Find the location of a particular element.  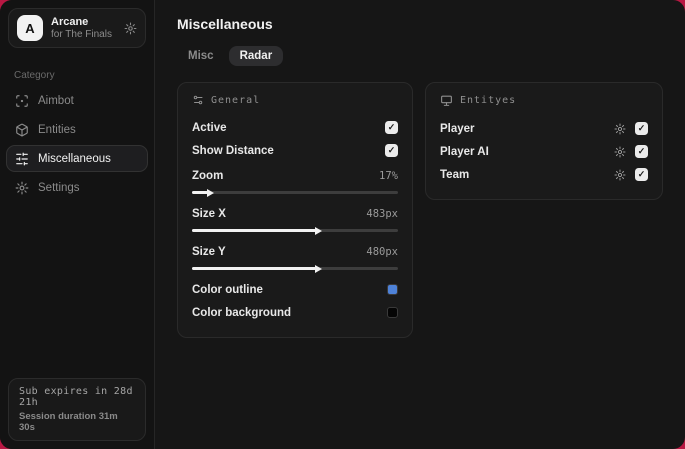

slider-label: Zoom is located at coordinates (208, 175).